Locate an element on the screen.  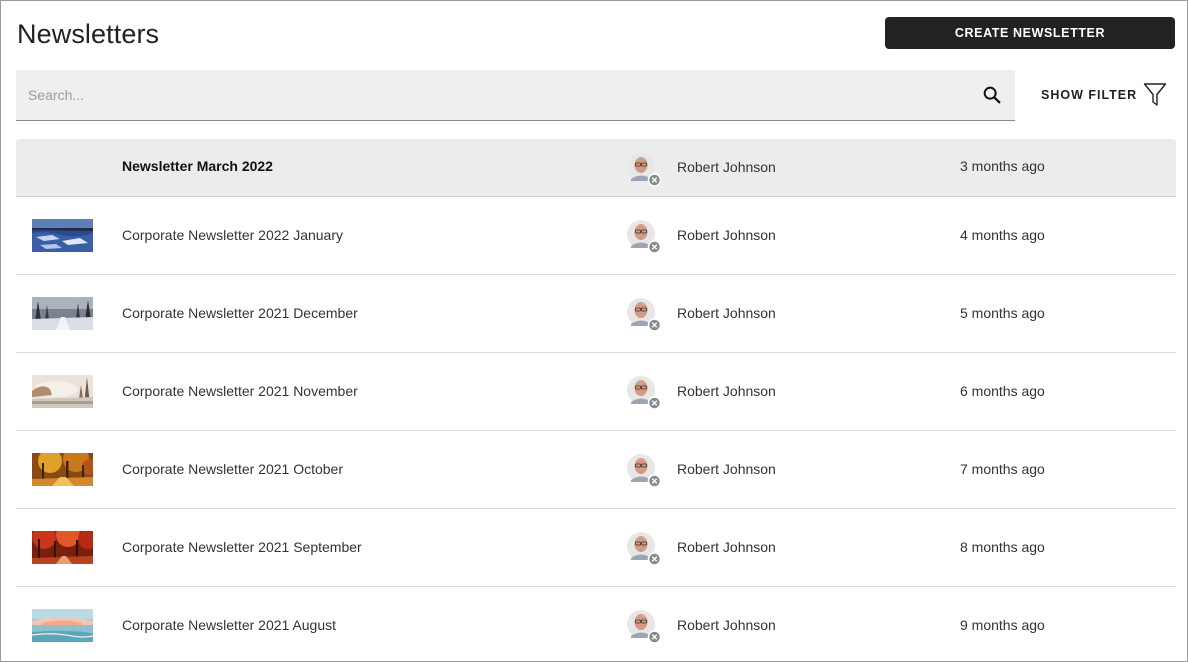
newsletter-title: Corporate Newsletter 2022 January is located at coordinates (233, 235).